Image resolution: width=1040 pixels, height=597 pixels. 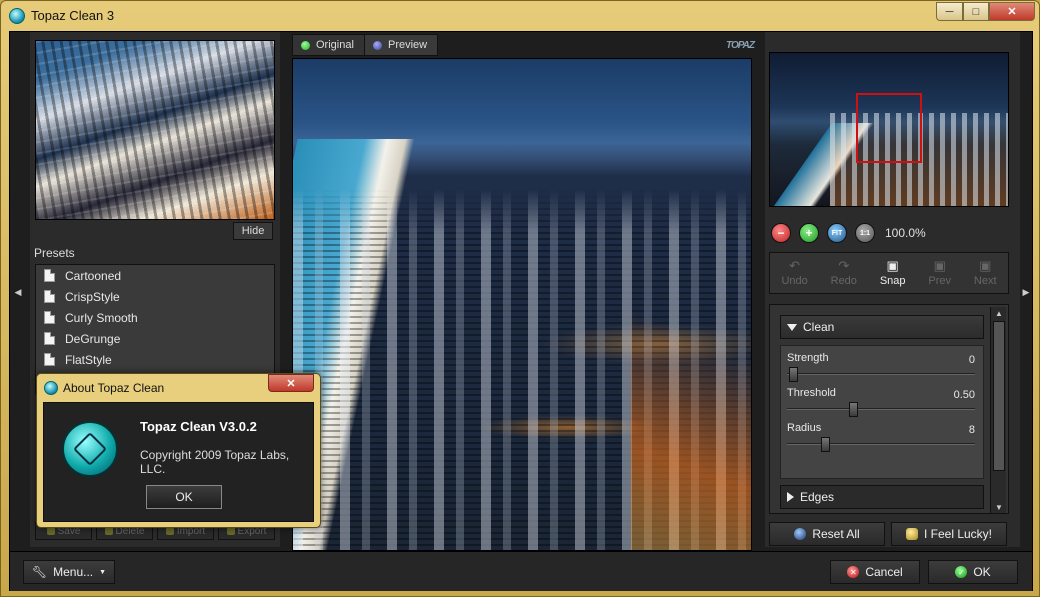 I want to click on import-icon, so click(x=169, y=531).